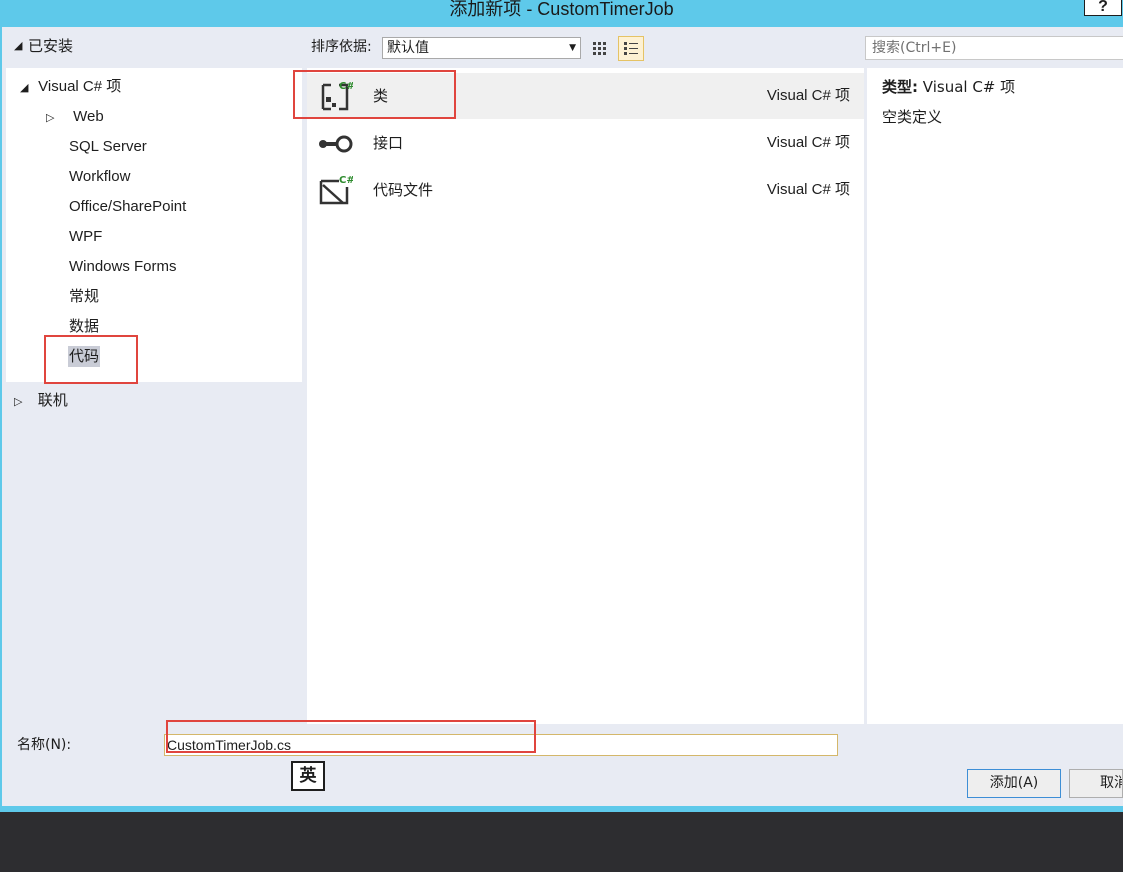  Describe the element at coordinates (351, 736) in the screenshot. I see `highlight-box-name` at that location.